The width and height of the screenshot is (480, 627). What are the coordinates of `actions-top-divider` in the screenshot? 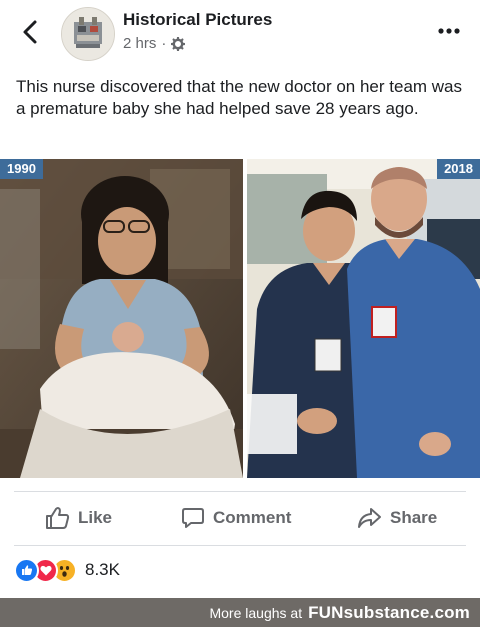 It's located at (240, 491).